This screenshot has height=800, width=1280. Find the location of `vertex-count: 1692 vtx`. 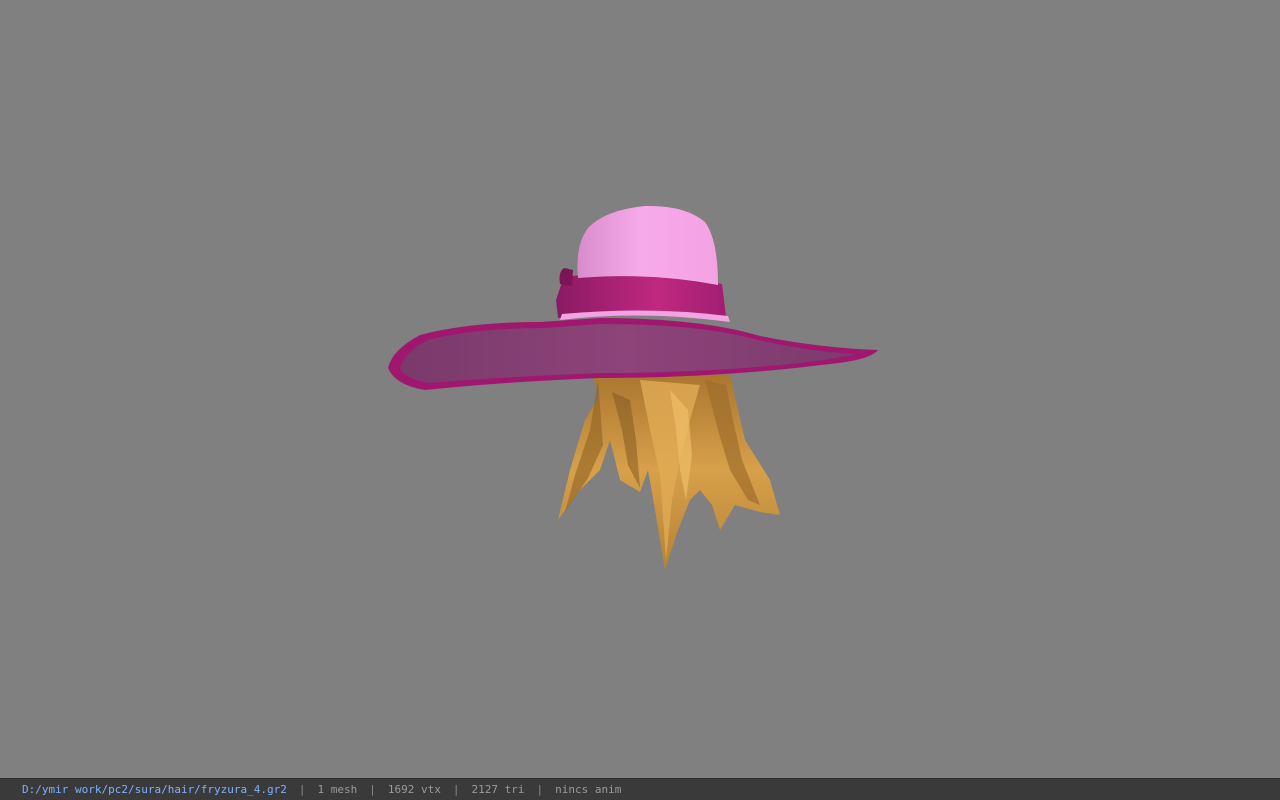

vertex-count: 1692 vtx is located at coordinates (414, 789).